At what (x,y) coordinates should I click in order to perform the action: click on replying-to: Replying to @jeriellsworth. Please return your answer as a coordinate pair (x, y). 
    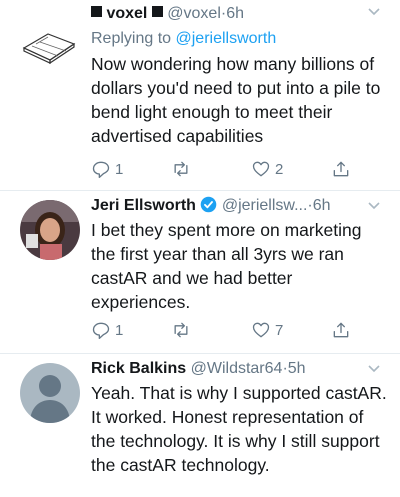
    Looking at the image, I should click on (239, 39).